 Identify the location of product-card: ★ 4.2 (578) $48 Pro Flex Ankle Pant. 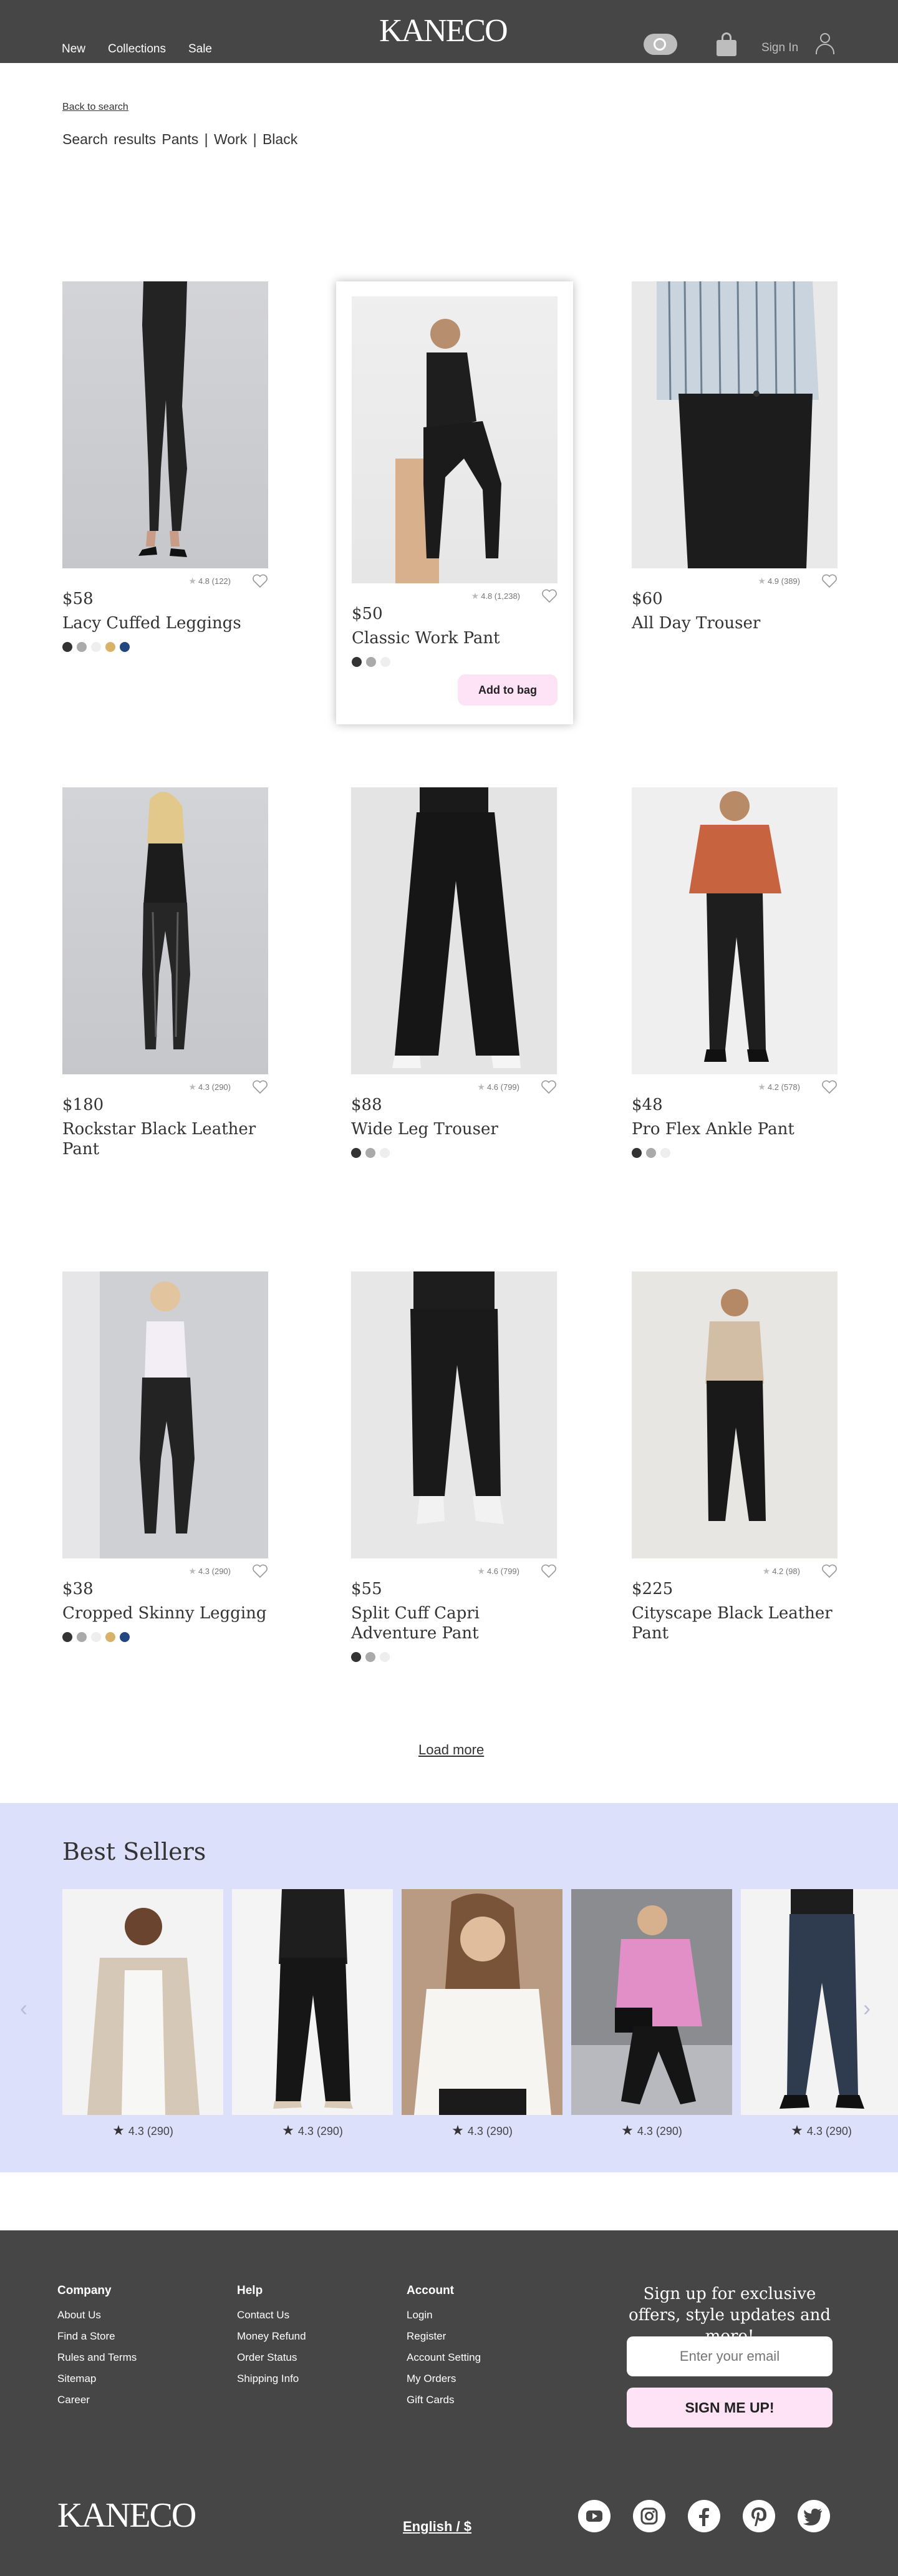
(735, 972).